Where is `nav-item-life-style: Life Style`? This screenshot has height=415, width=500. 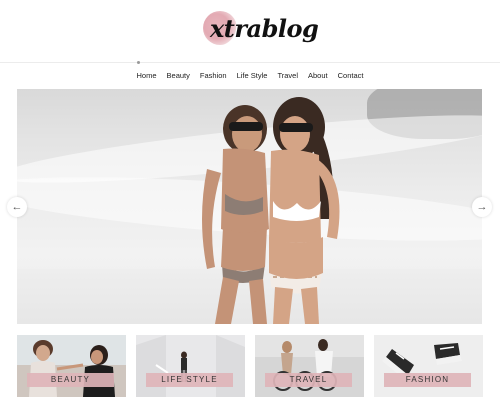 nav-item-life-style: Life Style is located at coordinates (252, 76).